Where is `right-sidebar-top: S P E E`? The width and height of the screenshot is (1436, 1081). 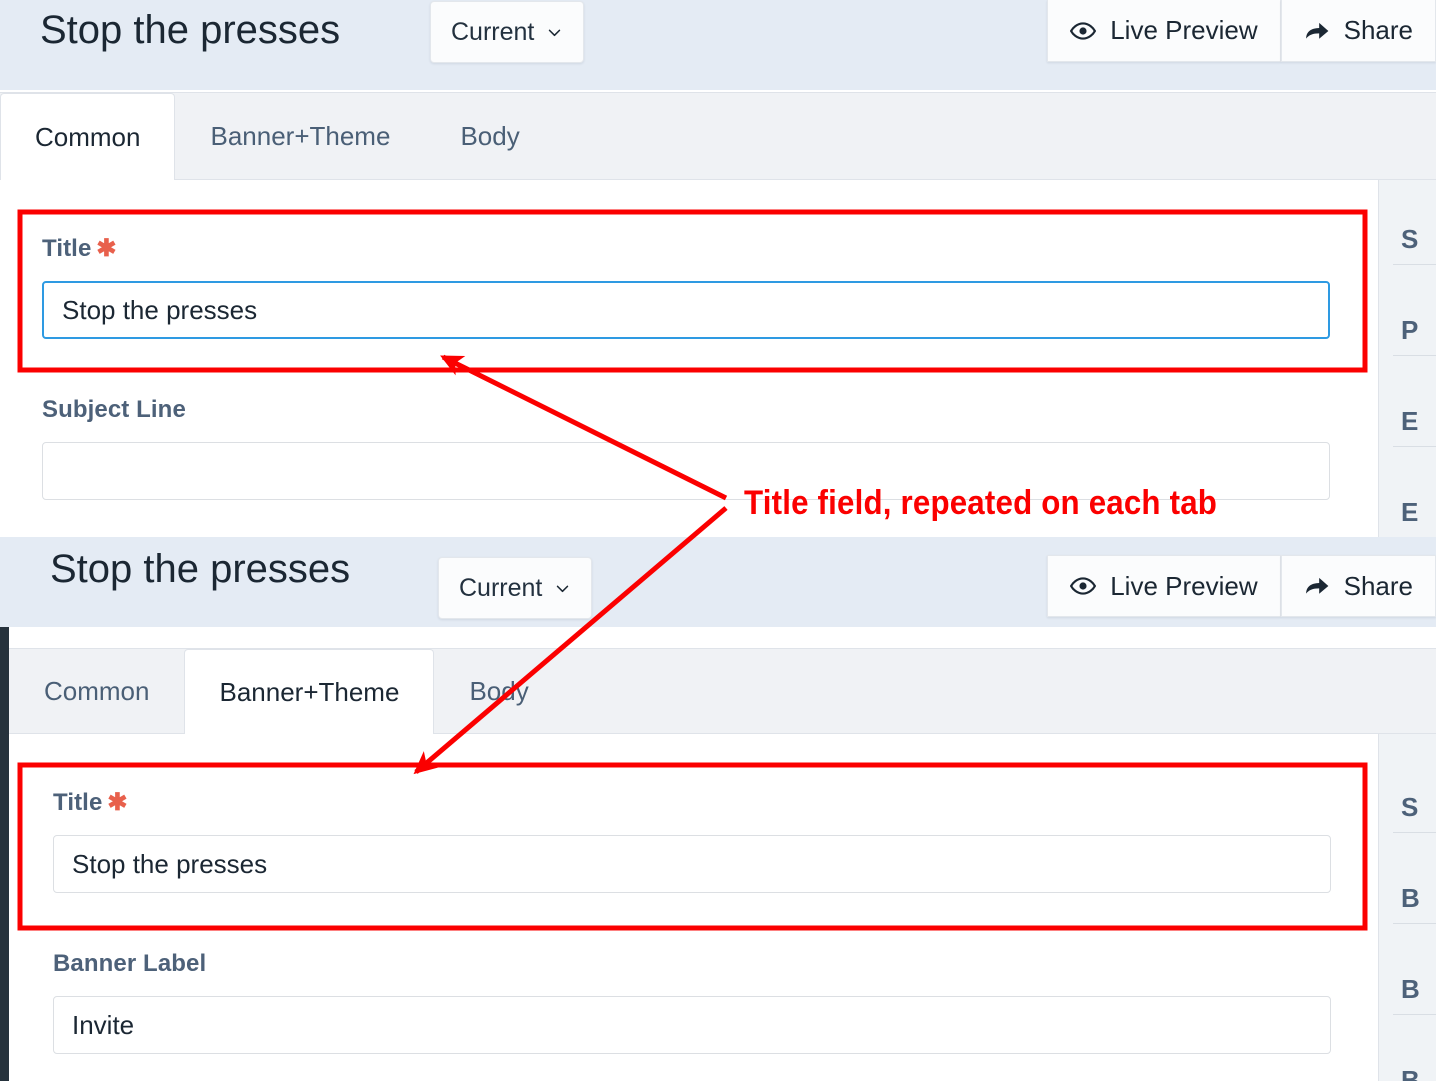 right-sidebar-top: S P E E is located at coordinates (1407, 358).